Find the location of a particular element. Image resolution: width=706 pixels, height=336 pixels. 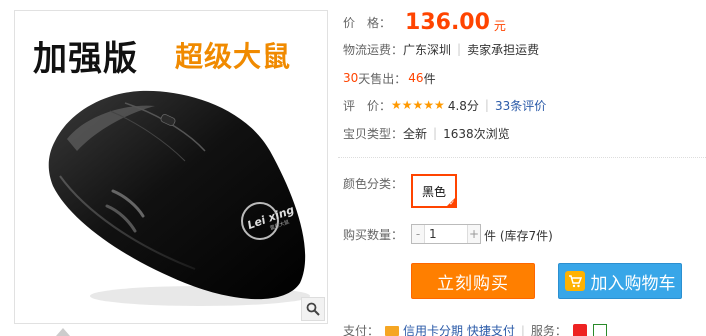

add-to-cart-button: 加入购物车 is located at coordinates (620, 281).